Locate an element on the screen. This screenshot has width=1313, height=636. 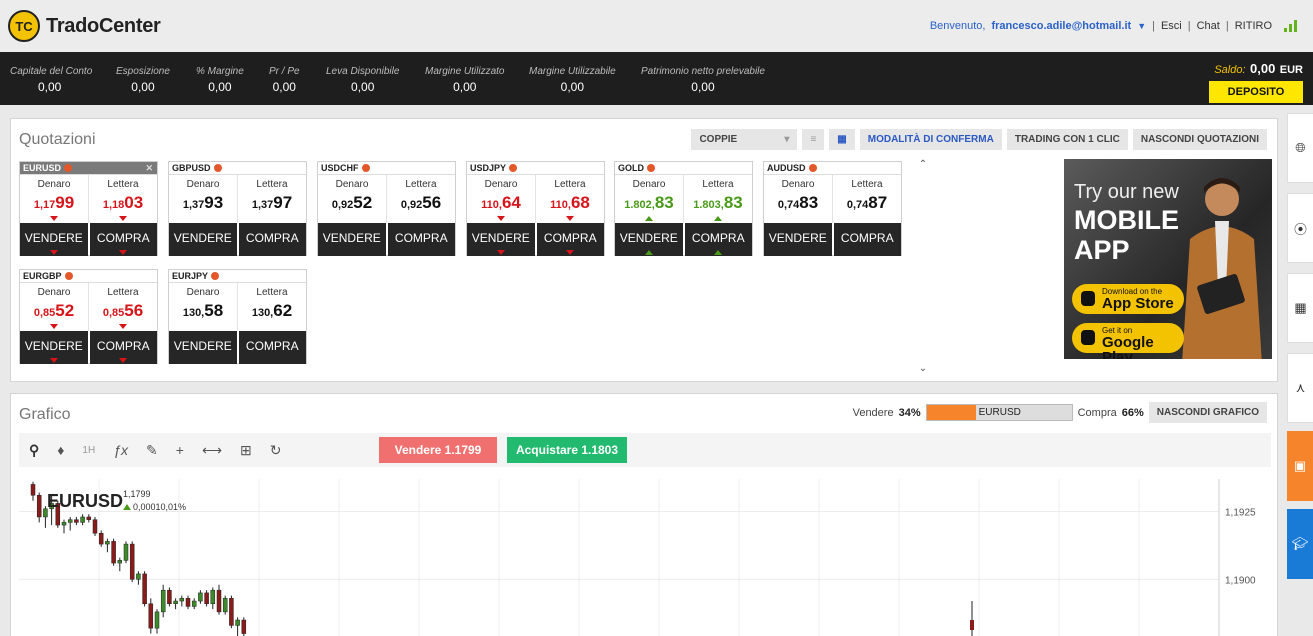
quotes-scrollbar: ⌃ ⌄ is located at coordinates (923, 266).